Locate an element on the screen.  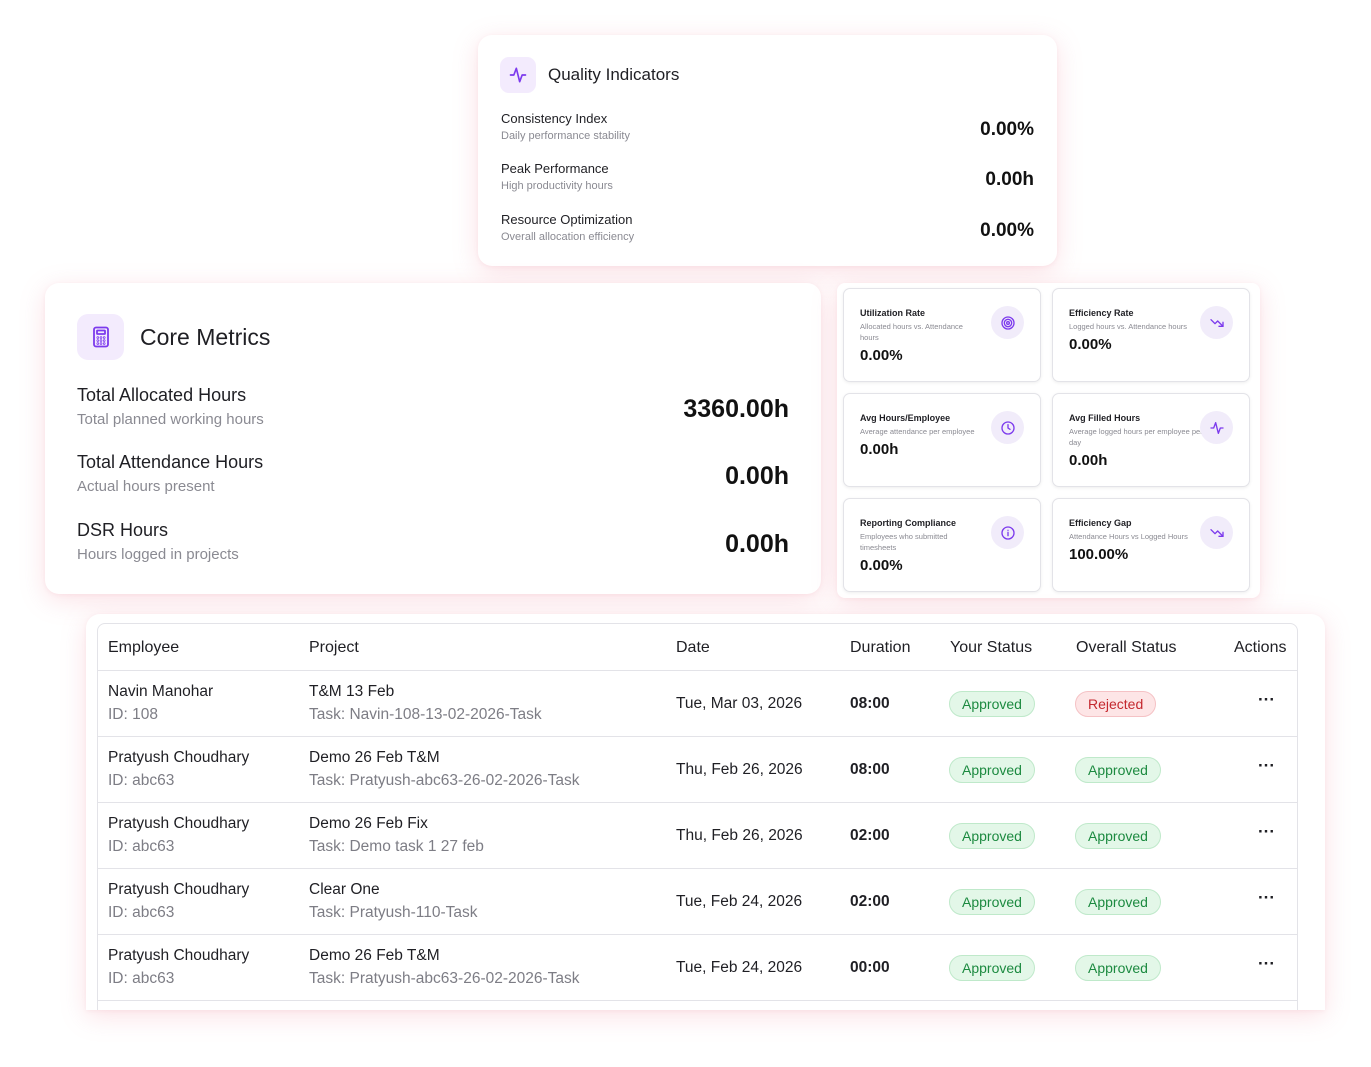
date-cell: Tue, Feb 24, 2026 is located at coordinates (739, 901).